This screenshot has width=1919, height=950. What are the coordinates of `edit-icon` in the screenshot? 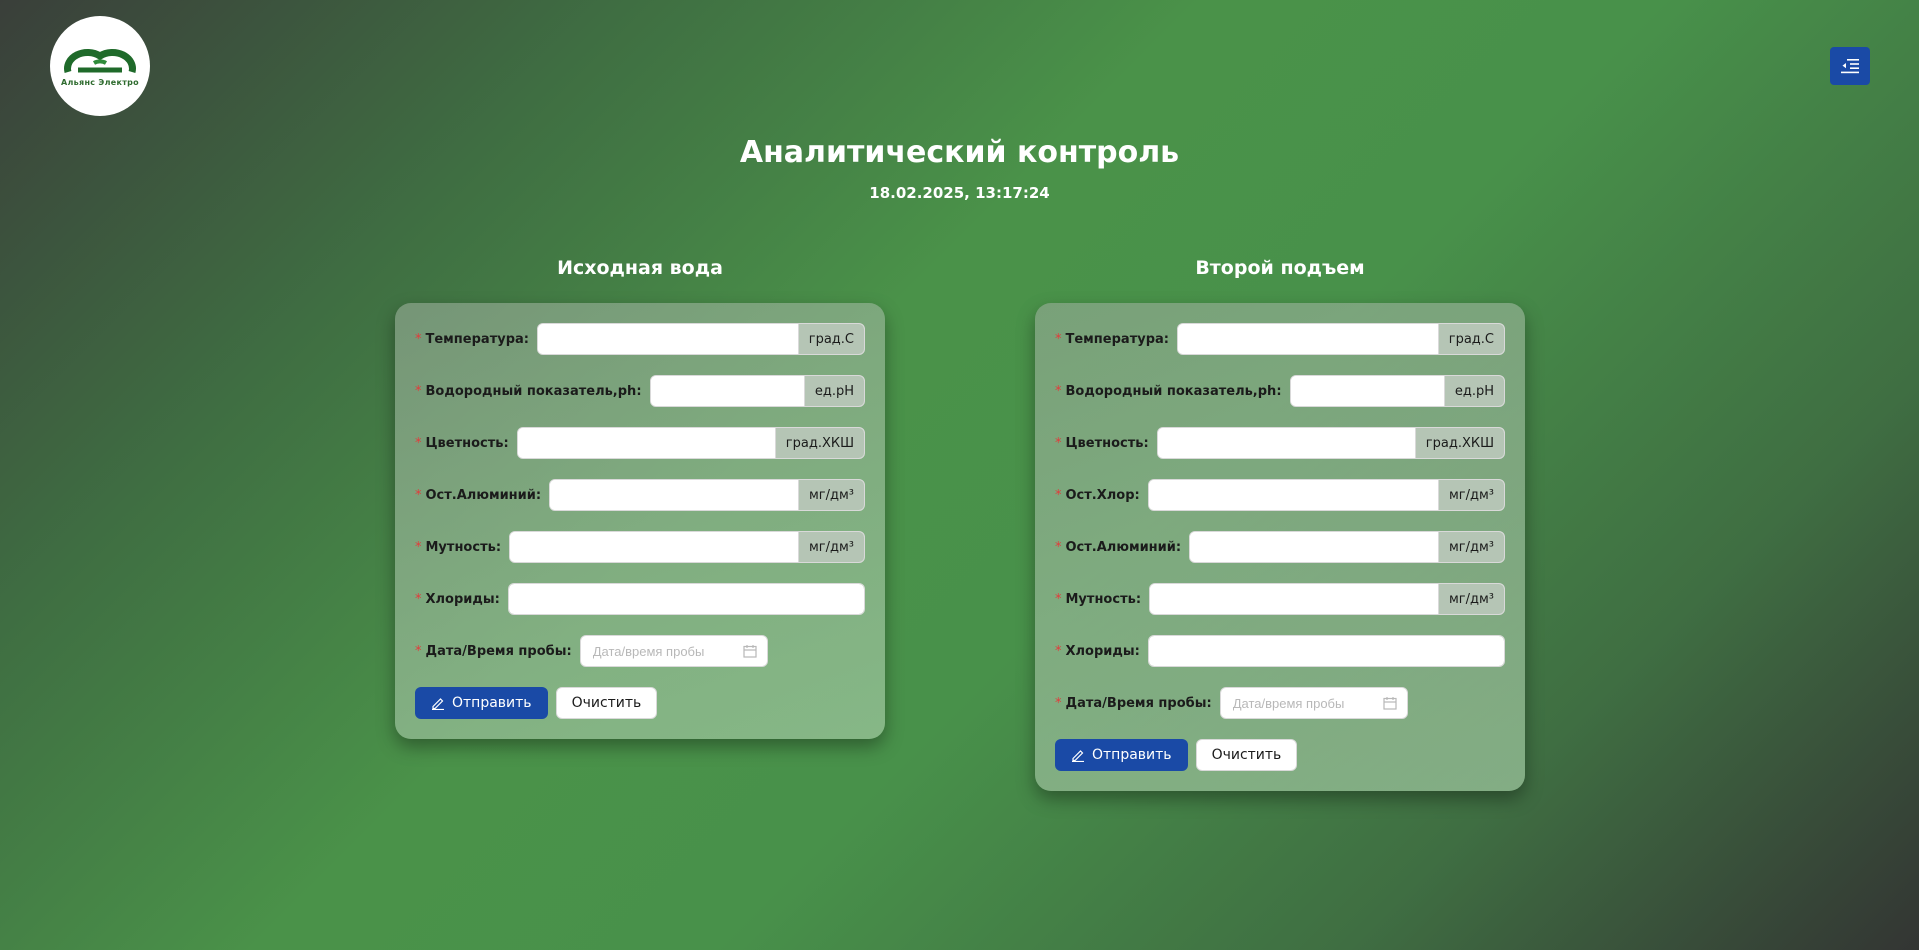 It's located at (1078, 756).